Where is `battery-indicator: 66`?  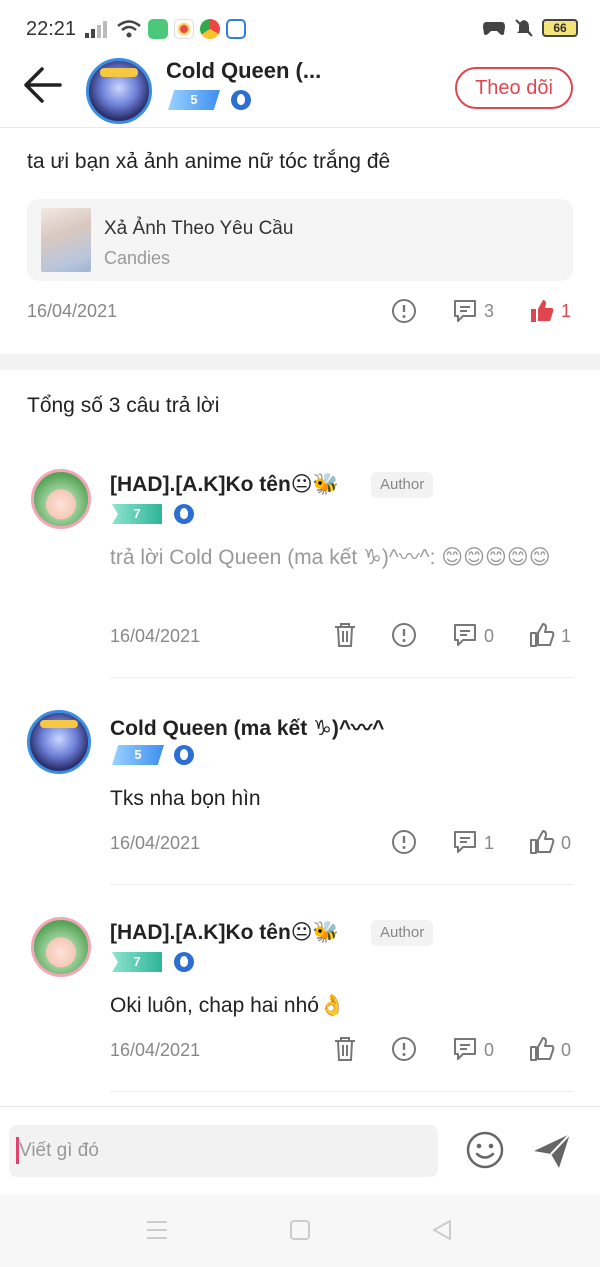 battery-indicator: 66 is located at coordinates (560, 28).